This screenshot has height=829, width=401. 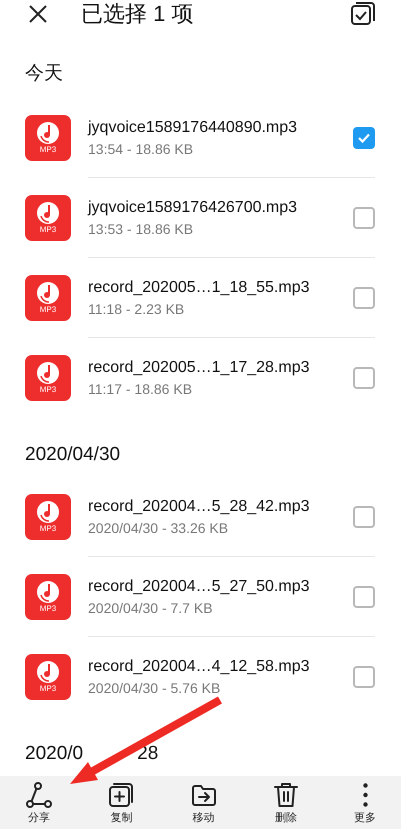 What do you see at coordinates (54, 754) in the screenshot?
I see `section-header: 2020/0` at bounding box center [54, 754].